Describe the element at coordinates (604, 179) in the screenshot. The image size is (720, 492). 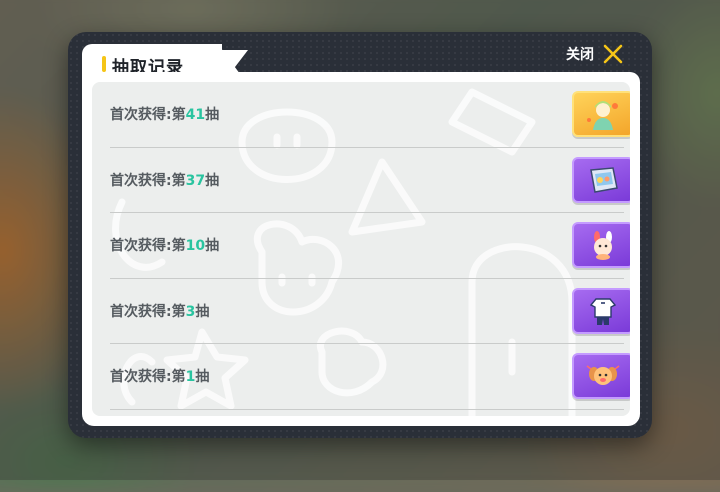
I see `device-item-icon` at that location.